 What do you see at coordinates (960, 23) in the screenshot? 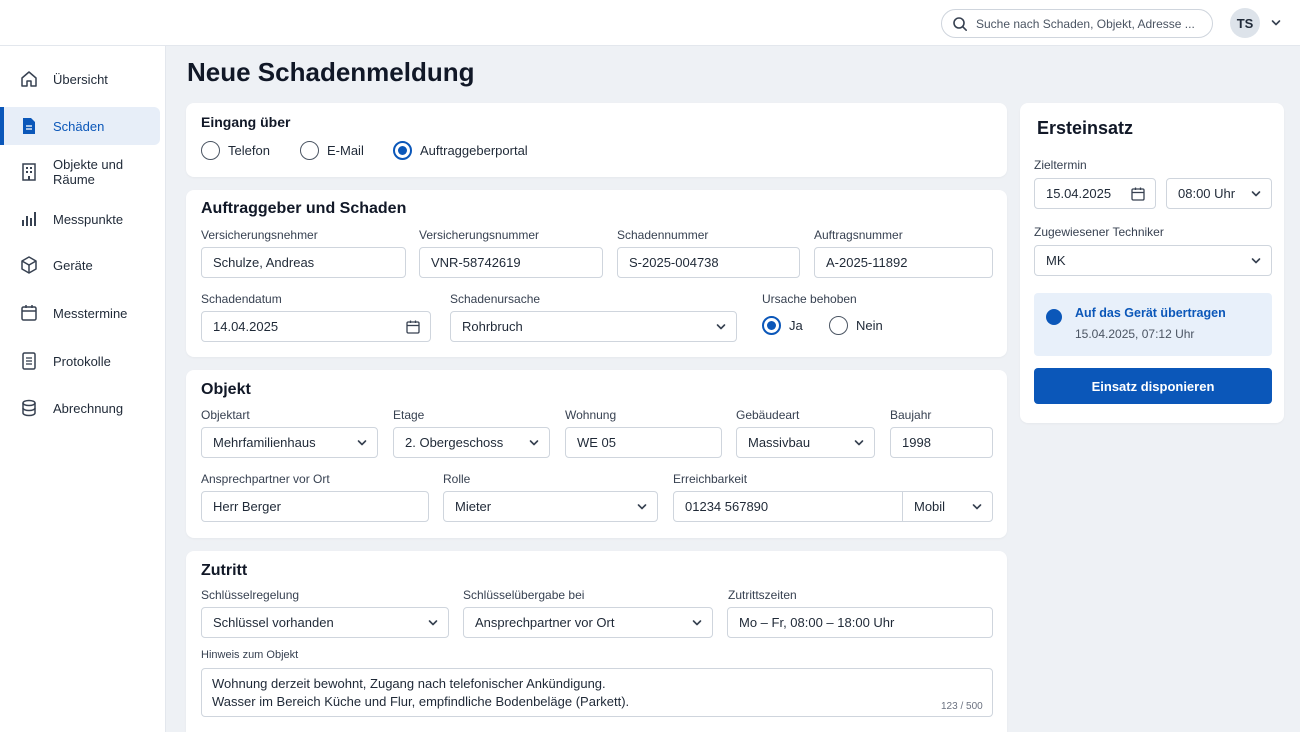
I see `search-icon` at bounding box center [960, 23].